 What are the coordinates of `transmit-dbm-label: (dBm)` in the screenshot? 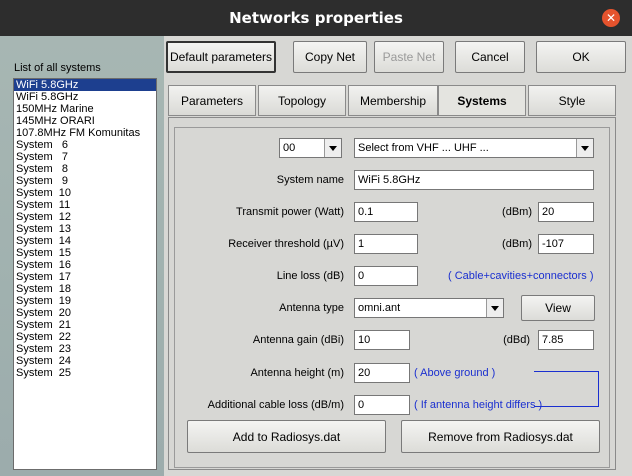 It's located at (517, 212).